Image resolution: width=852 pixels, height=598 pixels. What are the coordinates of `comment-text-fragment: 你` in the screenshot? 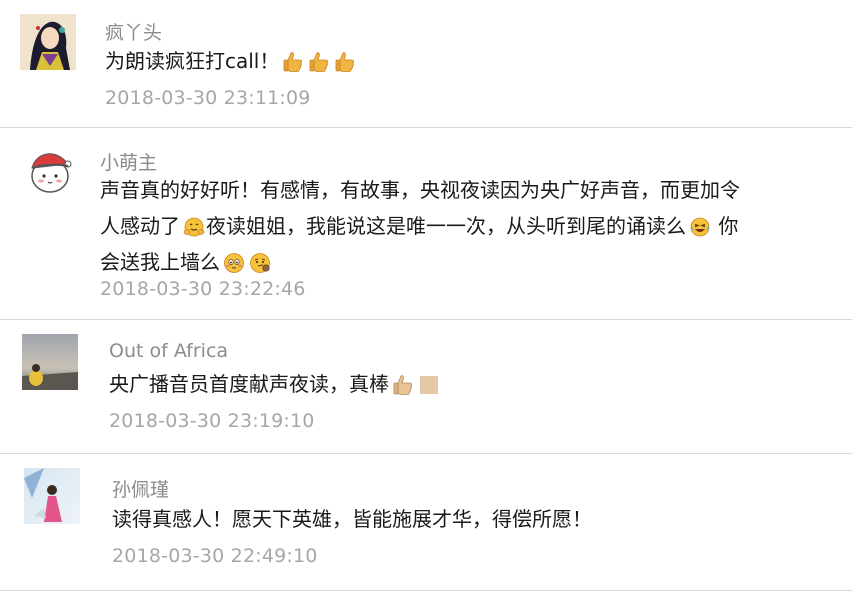 It's located at (725, 226).